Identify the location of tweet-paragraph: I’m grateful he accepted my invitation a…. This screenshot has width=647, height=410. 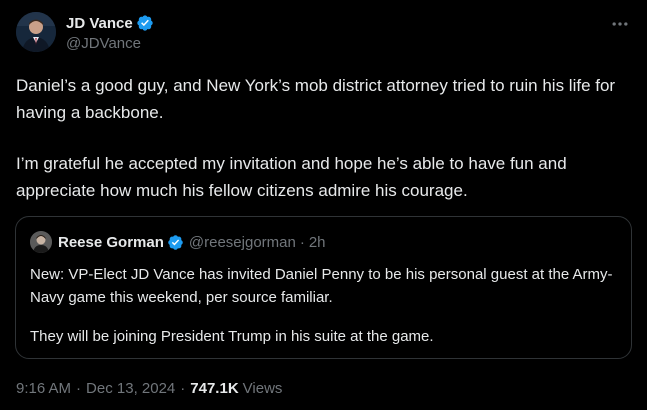
(291, 177).